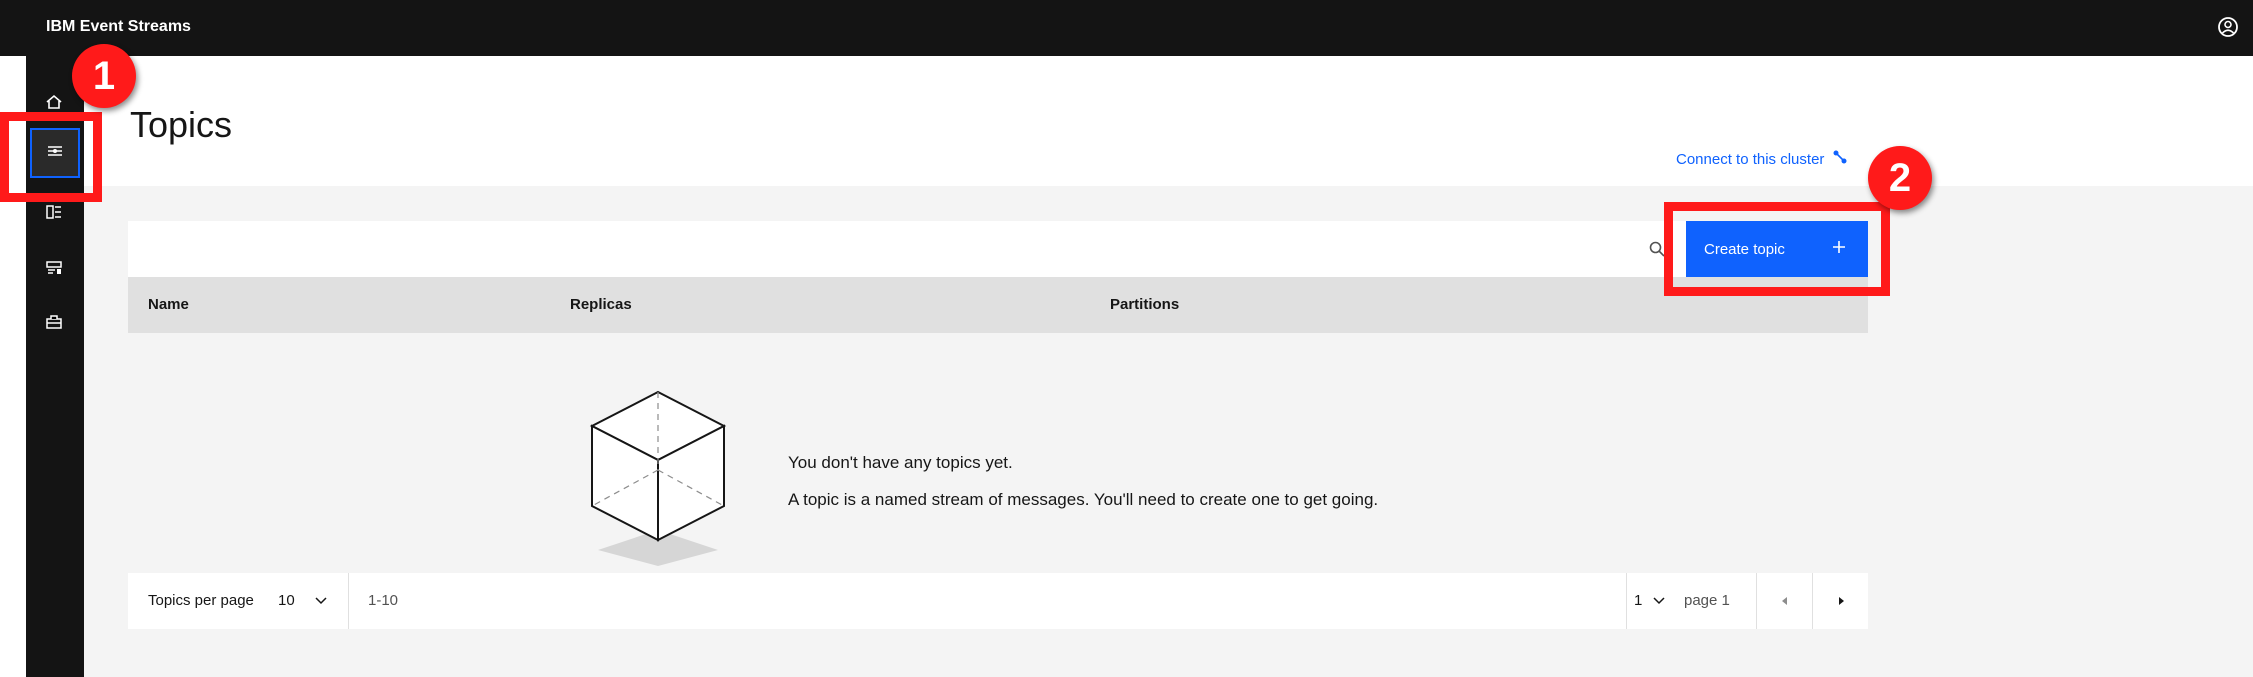  I want to click on previous-page-button, so click(1785, 601).